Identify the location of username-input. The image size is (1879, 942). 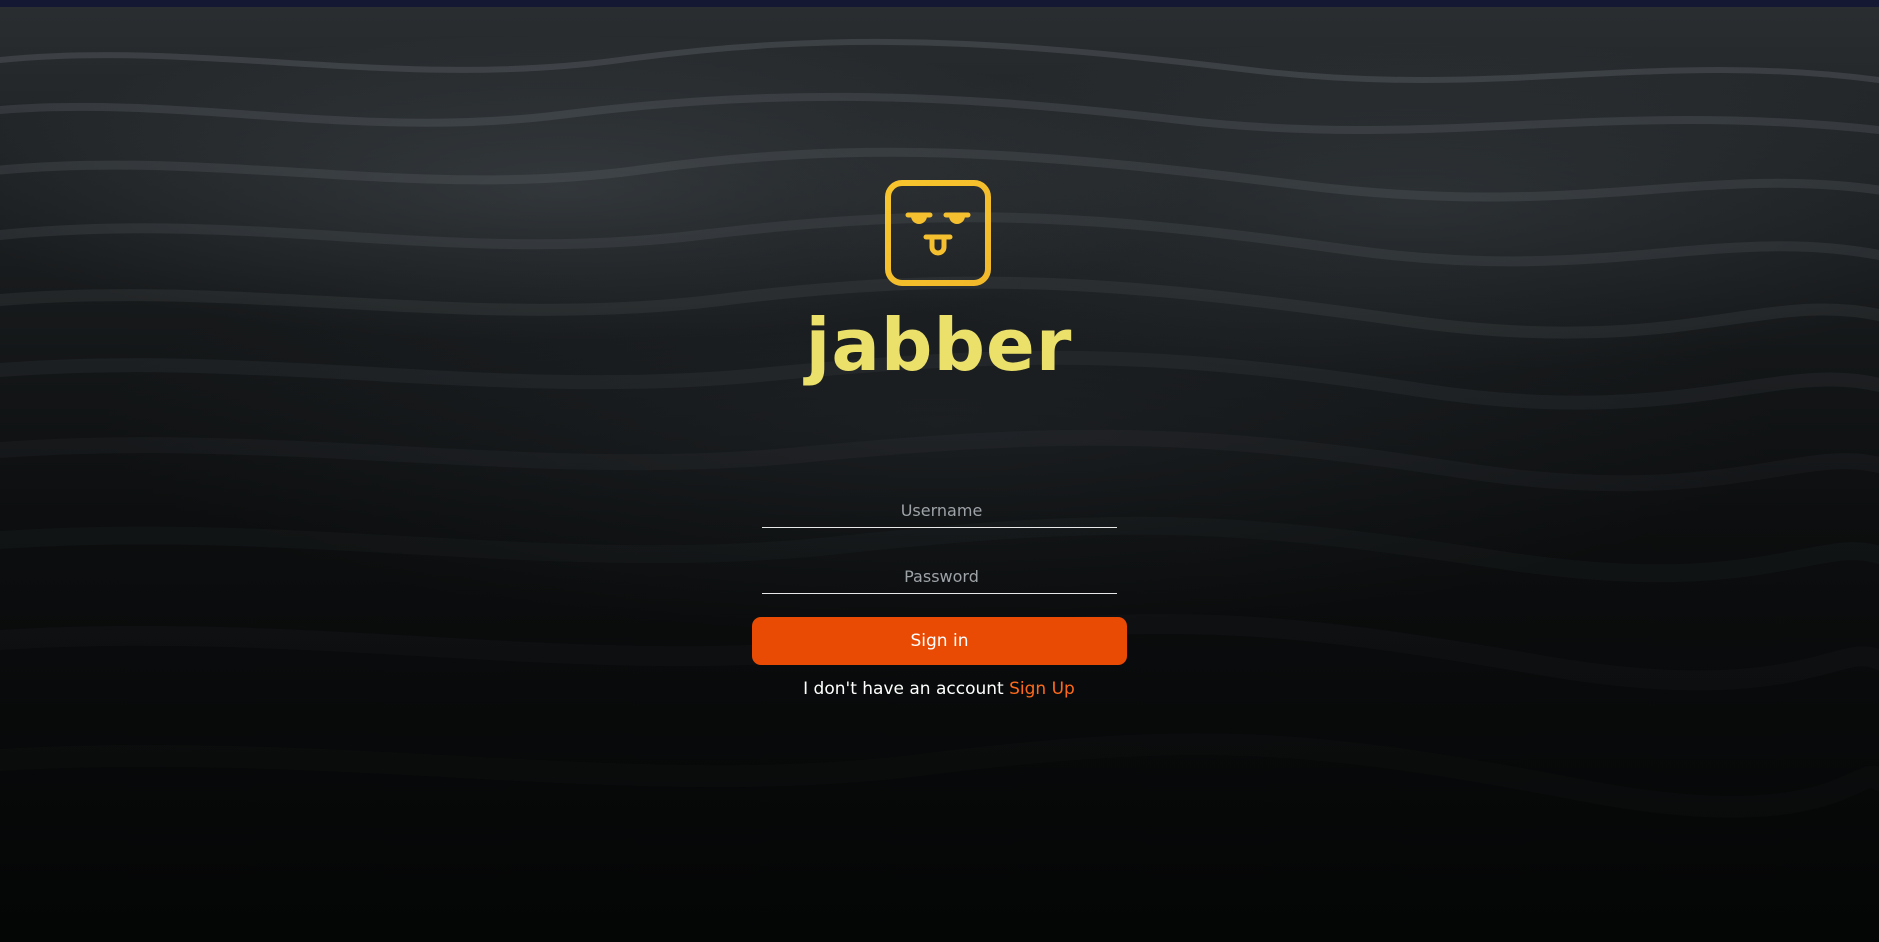
(941, 510).